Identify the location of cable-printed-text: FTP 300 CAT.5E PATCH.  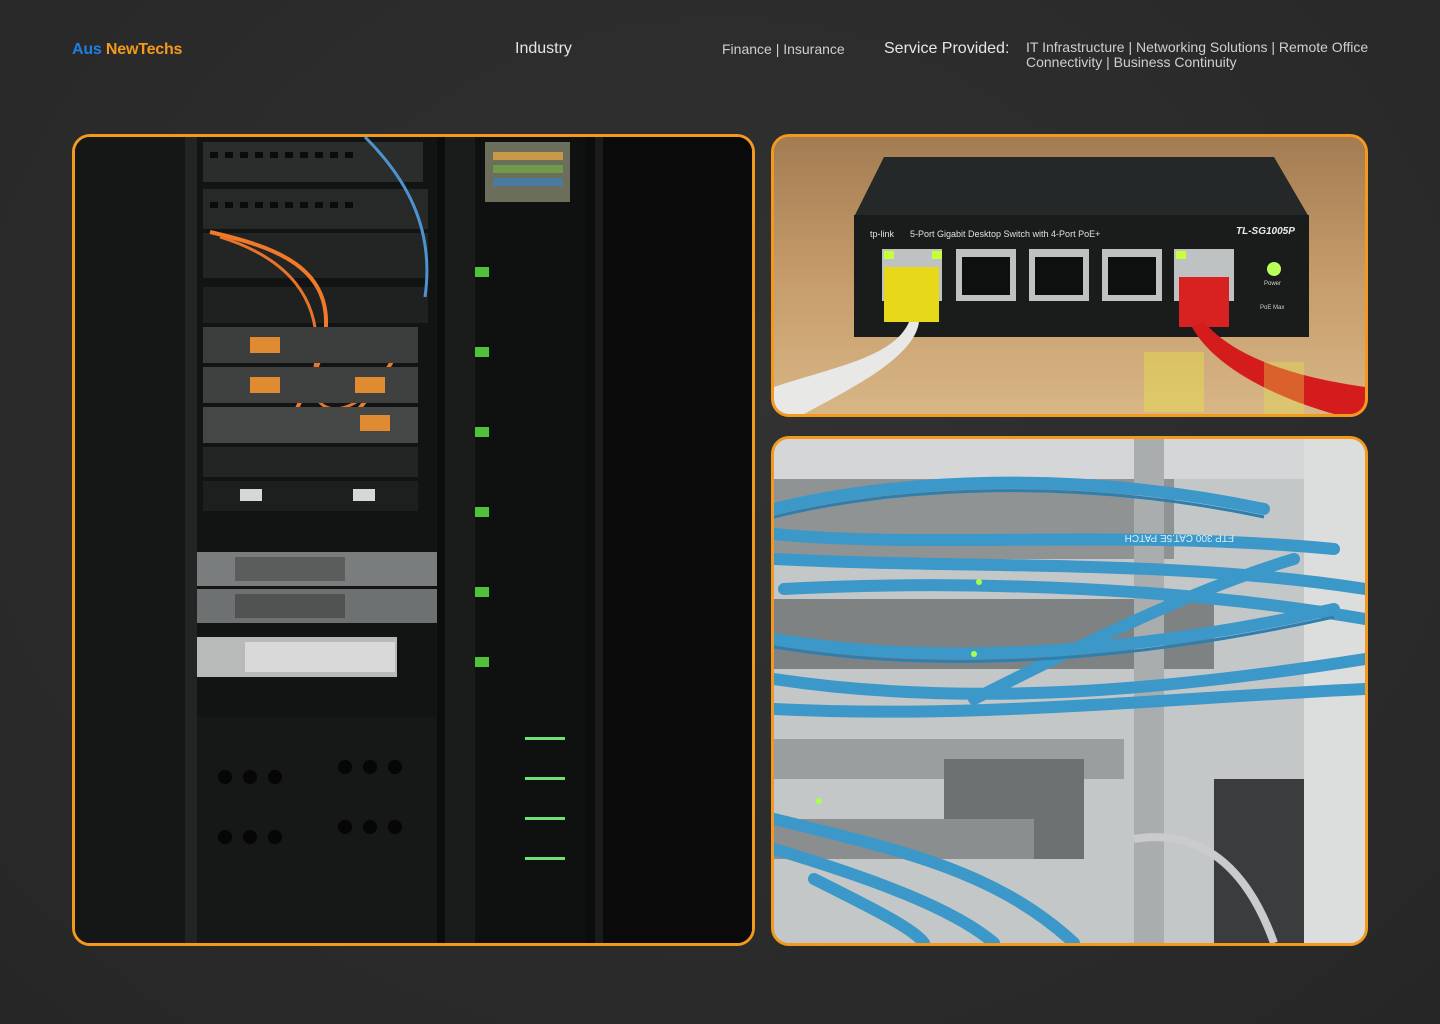
(1179, 537).